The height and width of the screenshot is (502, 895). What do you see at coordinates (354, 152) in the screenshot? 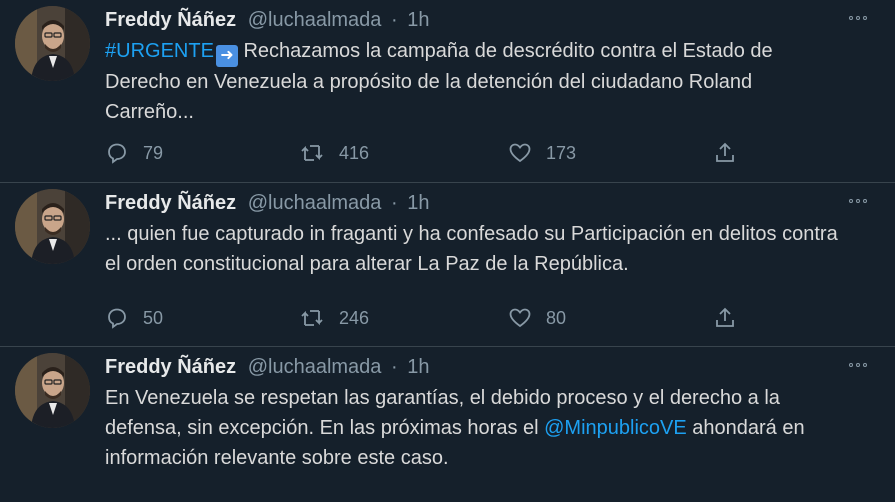
I see `retweet-count: 416` at bounding box center [354, 152].